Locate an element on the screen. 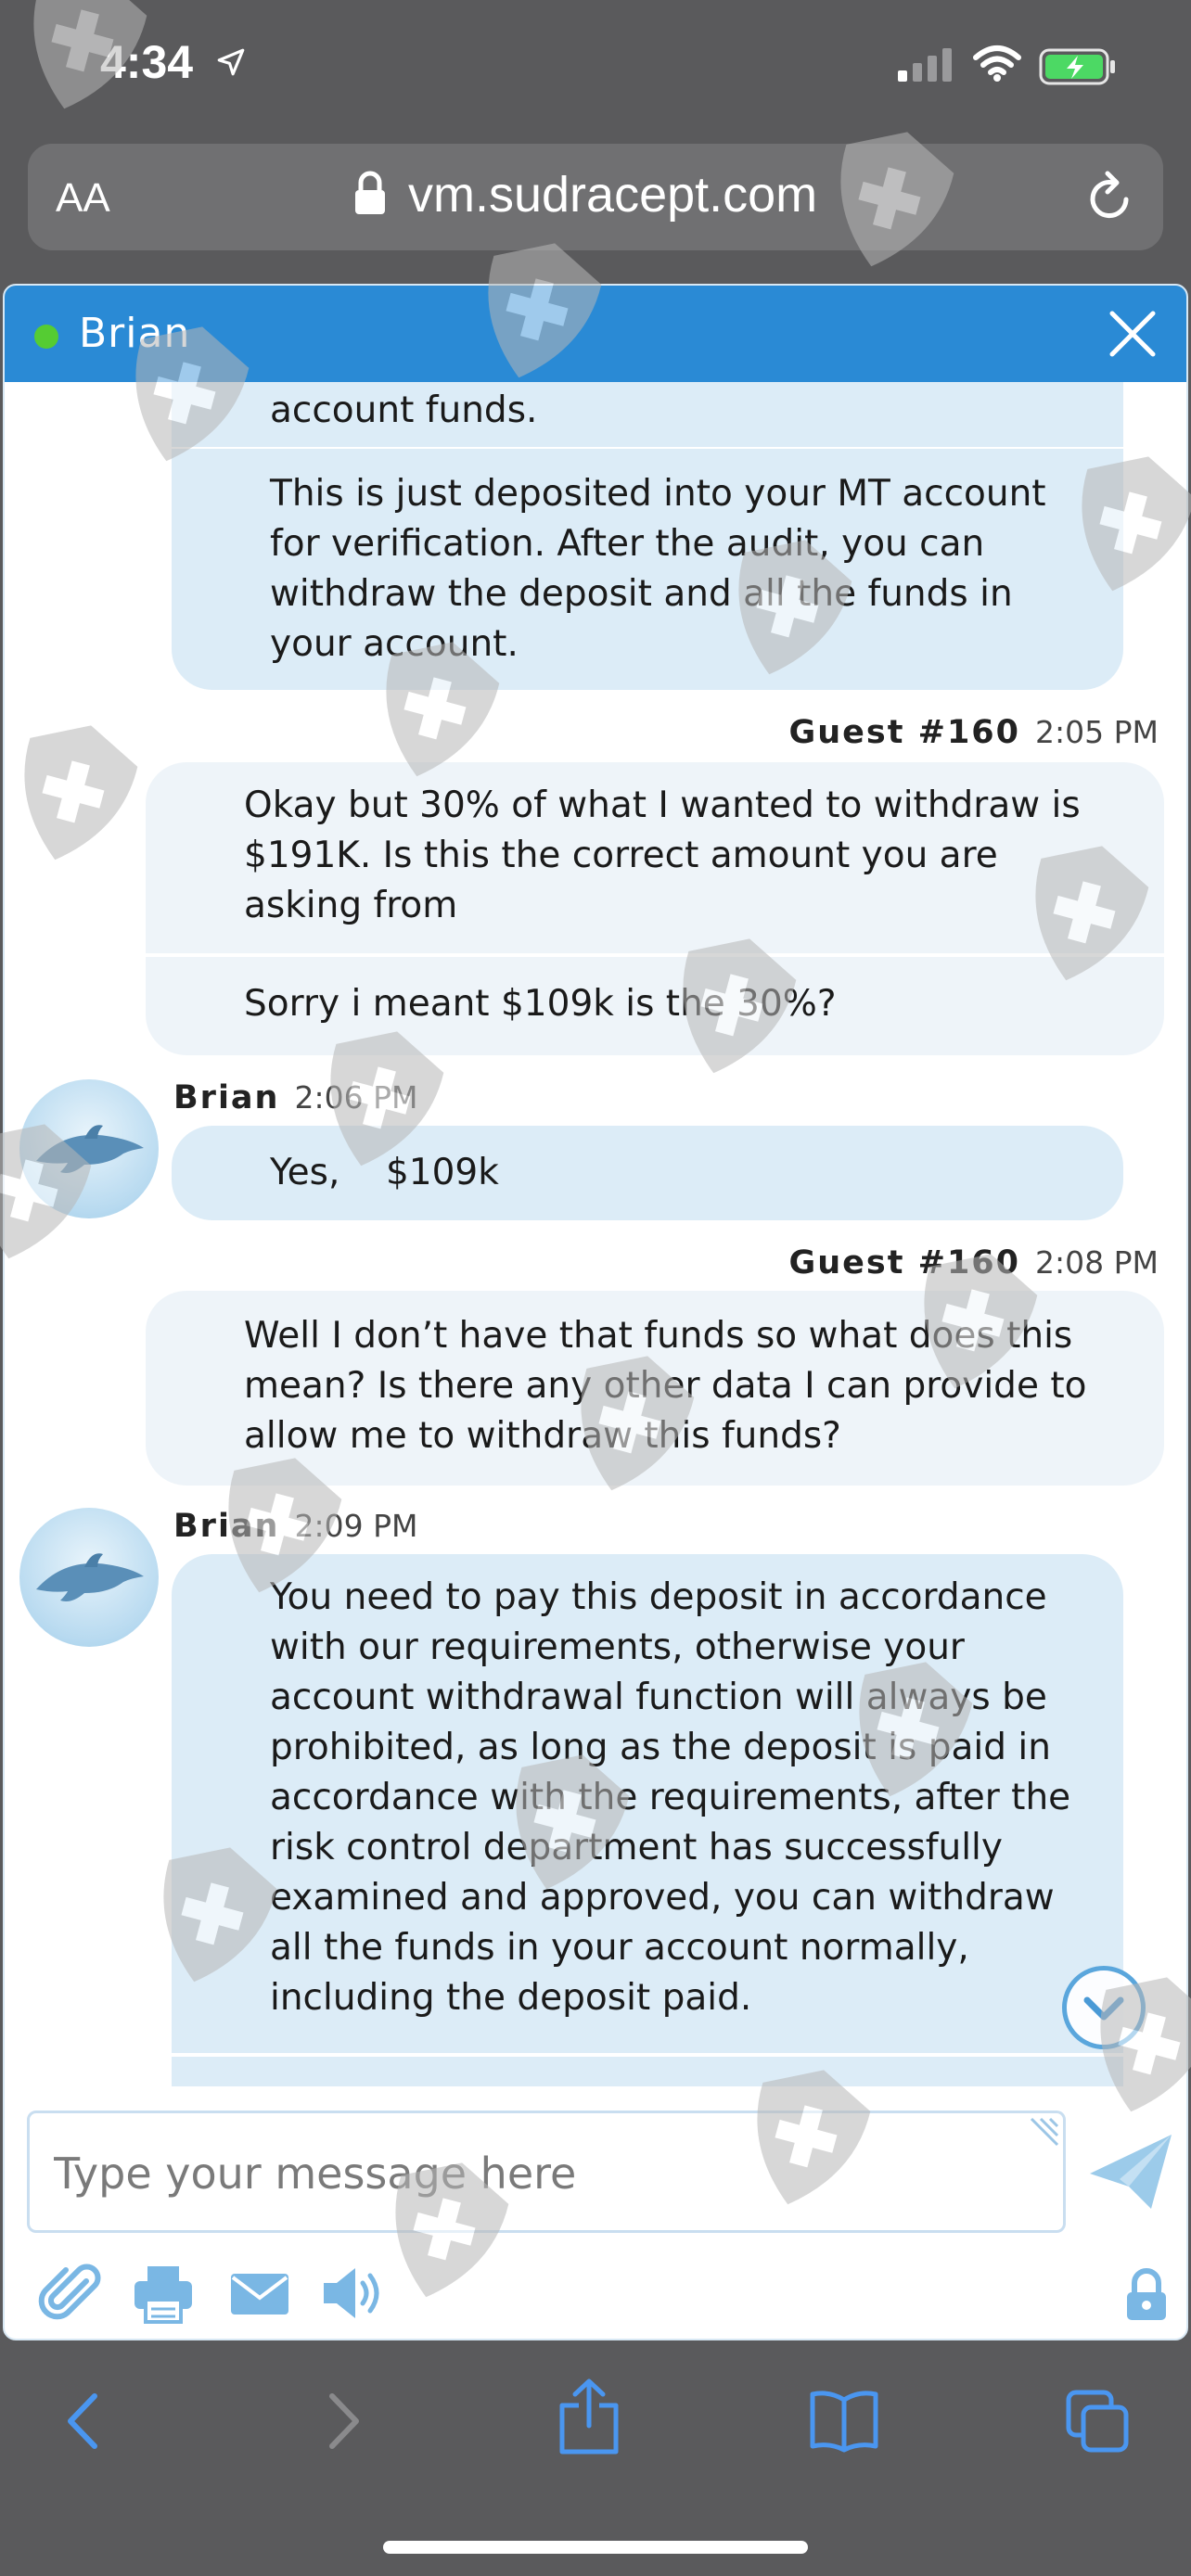 This screenshot has width=1191, height=2576. message-meta: Brian 2:09 PM is located at coordinates (295, 1526).